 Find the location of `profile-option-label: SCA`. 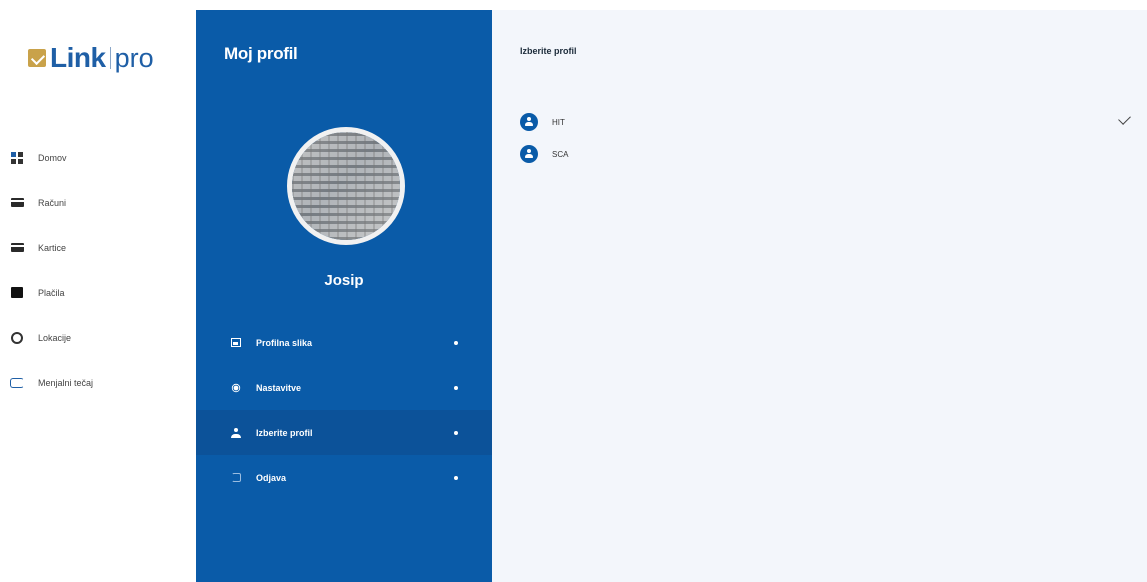

profile-option-label: SCA is located at coordinates (560, 154).